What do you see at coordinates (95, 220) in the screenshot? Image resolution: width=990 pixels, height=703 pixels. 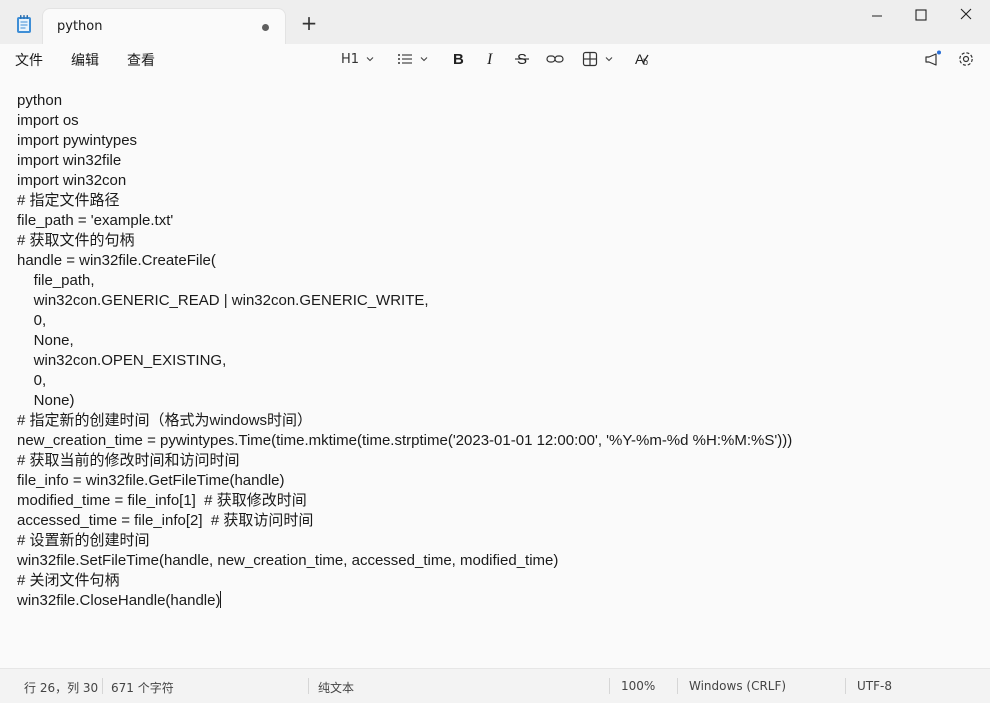 I see `code-line: file_path = 'example.txt'` at bounding box center [95, 220].